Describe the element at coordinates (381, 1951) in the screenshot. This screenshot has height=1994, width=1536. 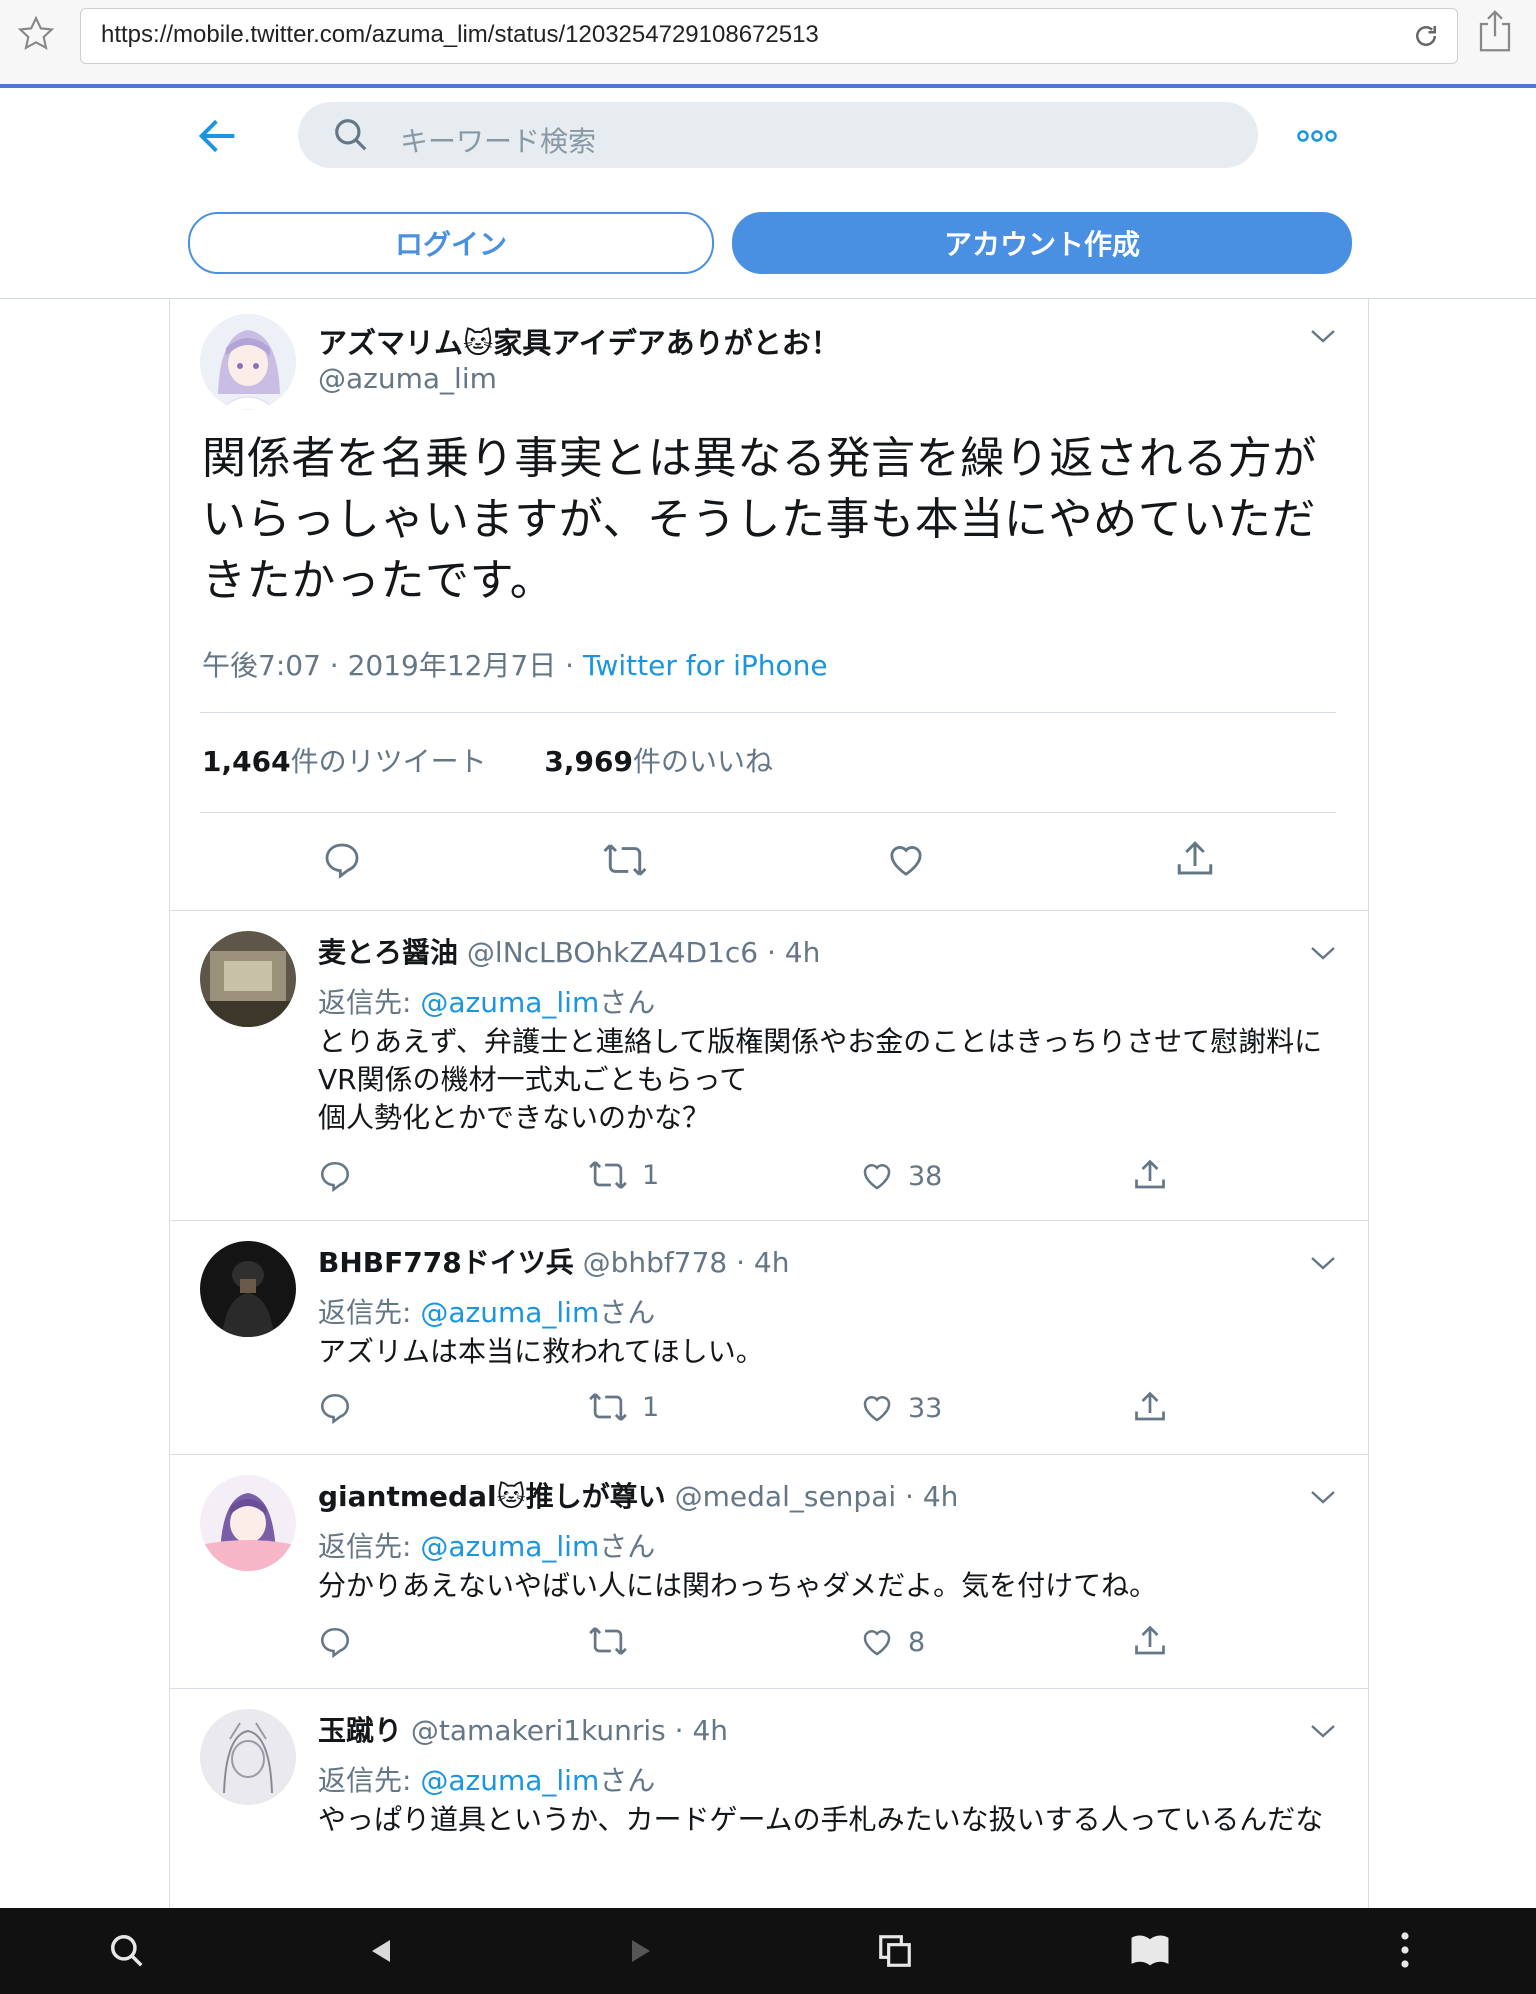
I see `back-icon` at that location.